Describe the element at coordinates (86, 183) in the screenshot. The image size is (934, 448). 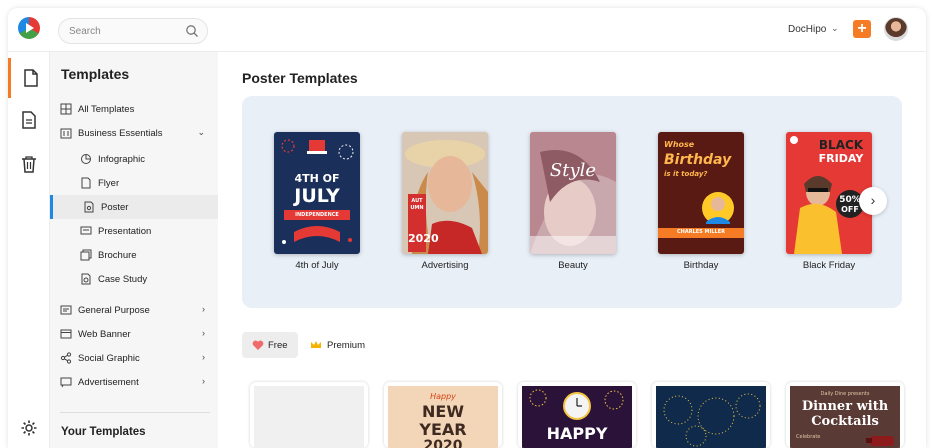
I see `flyer-icon` at that location.